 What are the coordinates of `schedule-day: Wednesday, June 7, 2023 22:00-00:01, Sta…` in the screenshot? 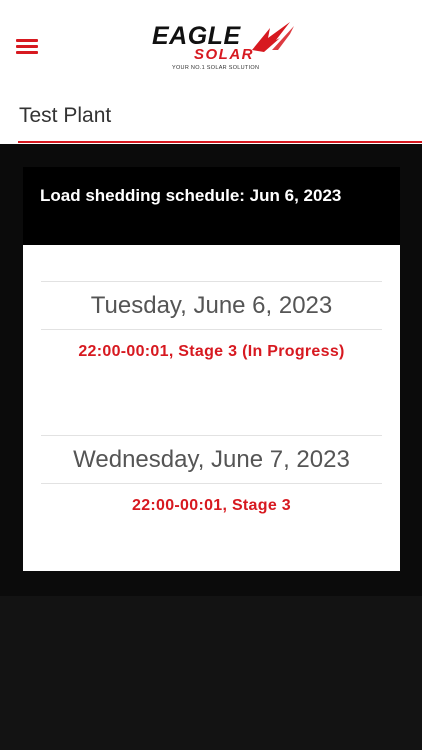 It's located at (211, 475).